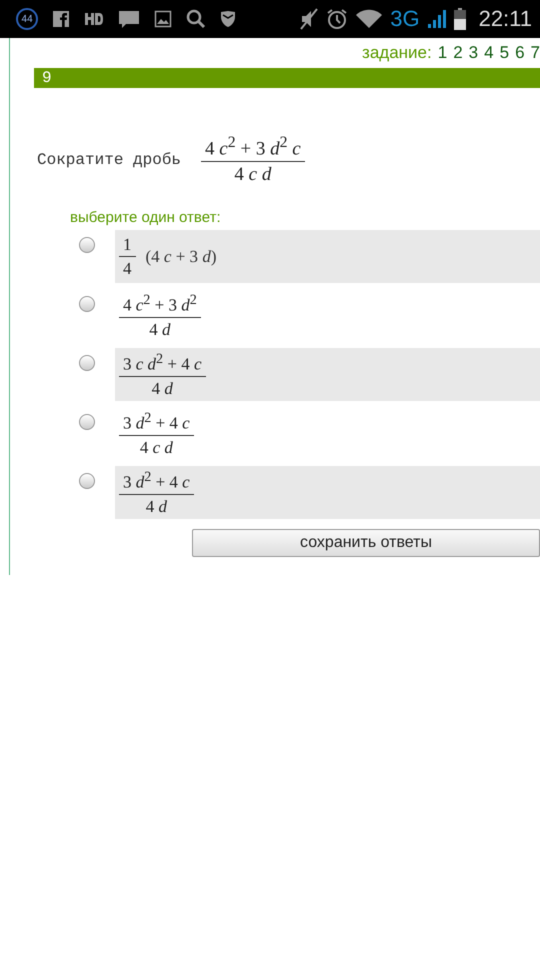 Image resolution: width=540 pixels, height=960 pixels. Describe the element at coordinates (337, 19) in the screenshot. I see `alarm-icon` at that location.